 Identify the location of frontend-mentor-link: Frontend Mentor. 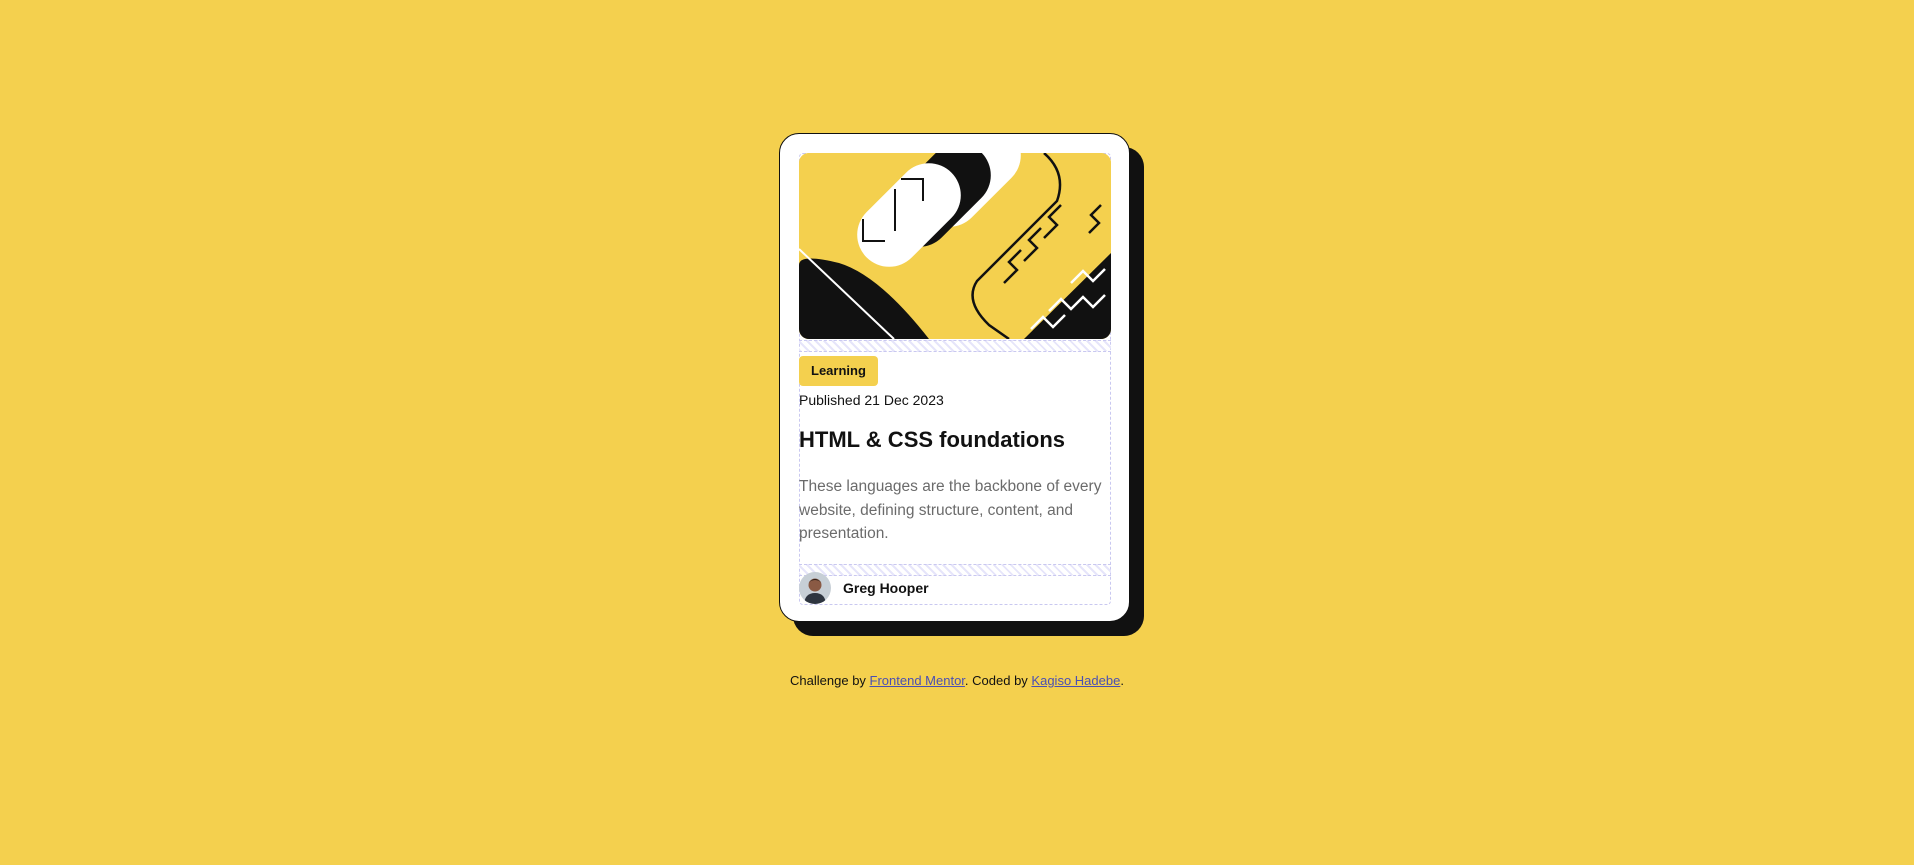
(917, 680).